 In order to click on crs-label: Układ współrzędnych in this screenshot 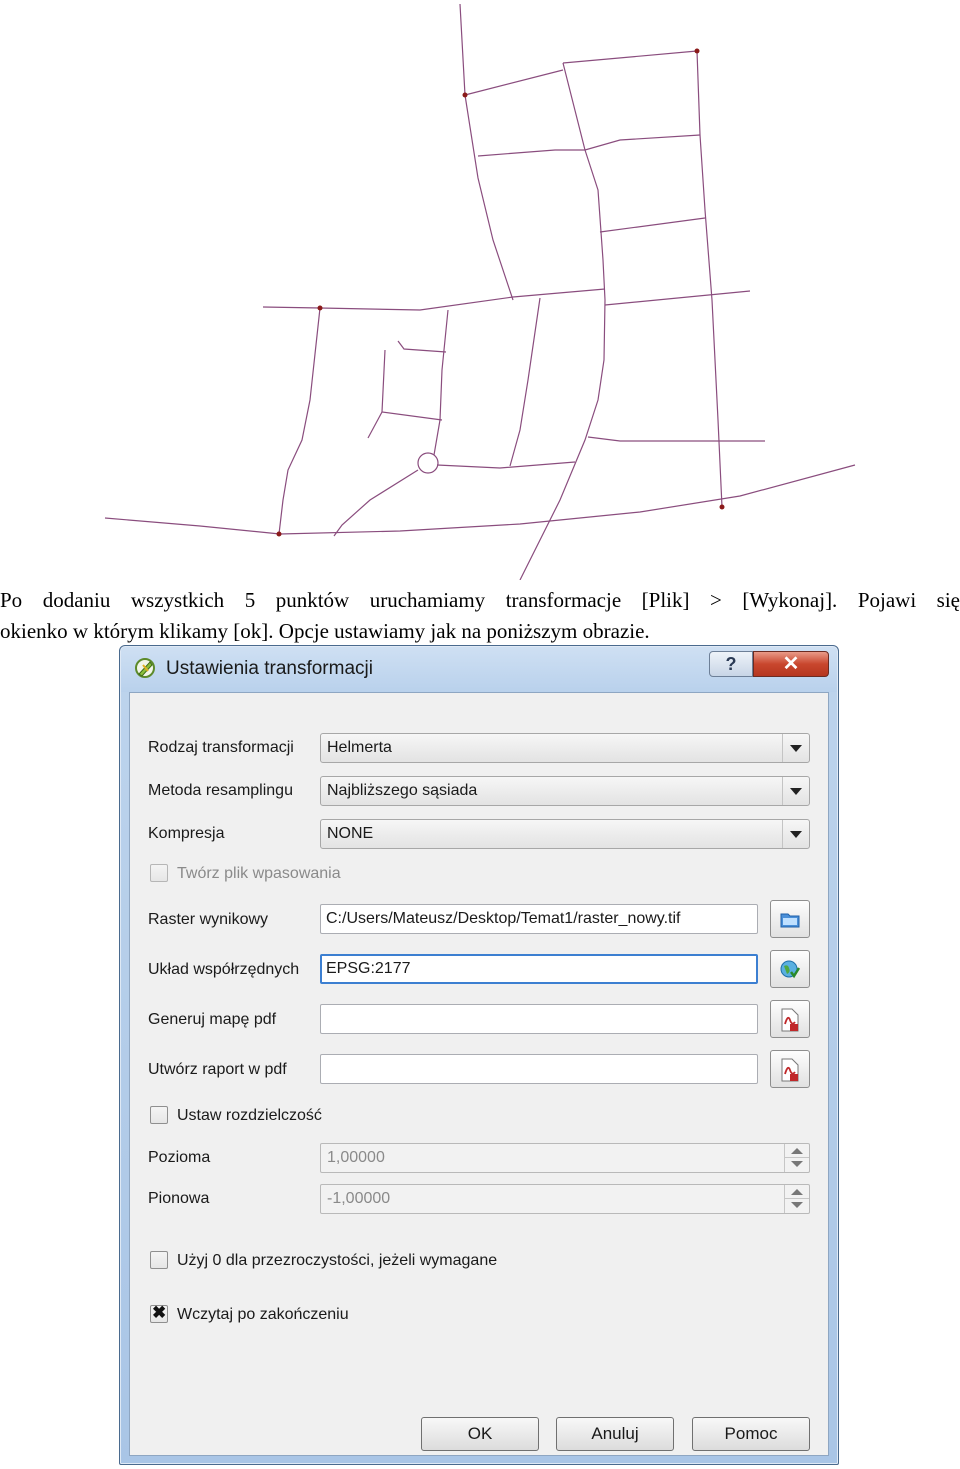, I will do `click(224, 969)`.